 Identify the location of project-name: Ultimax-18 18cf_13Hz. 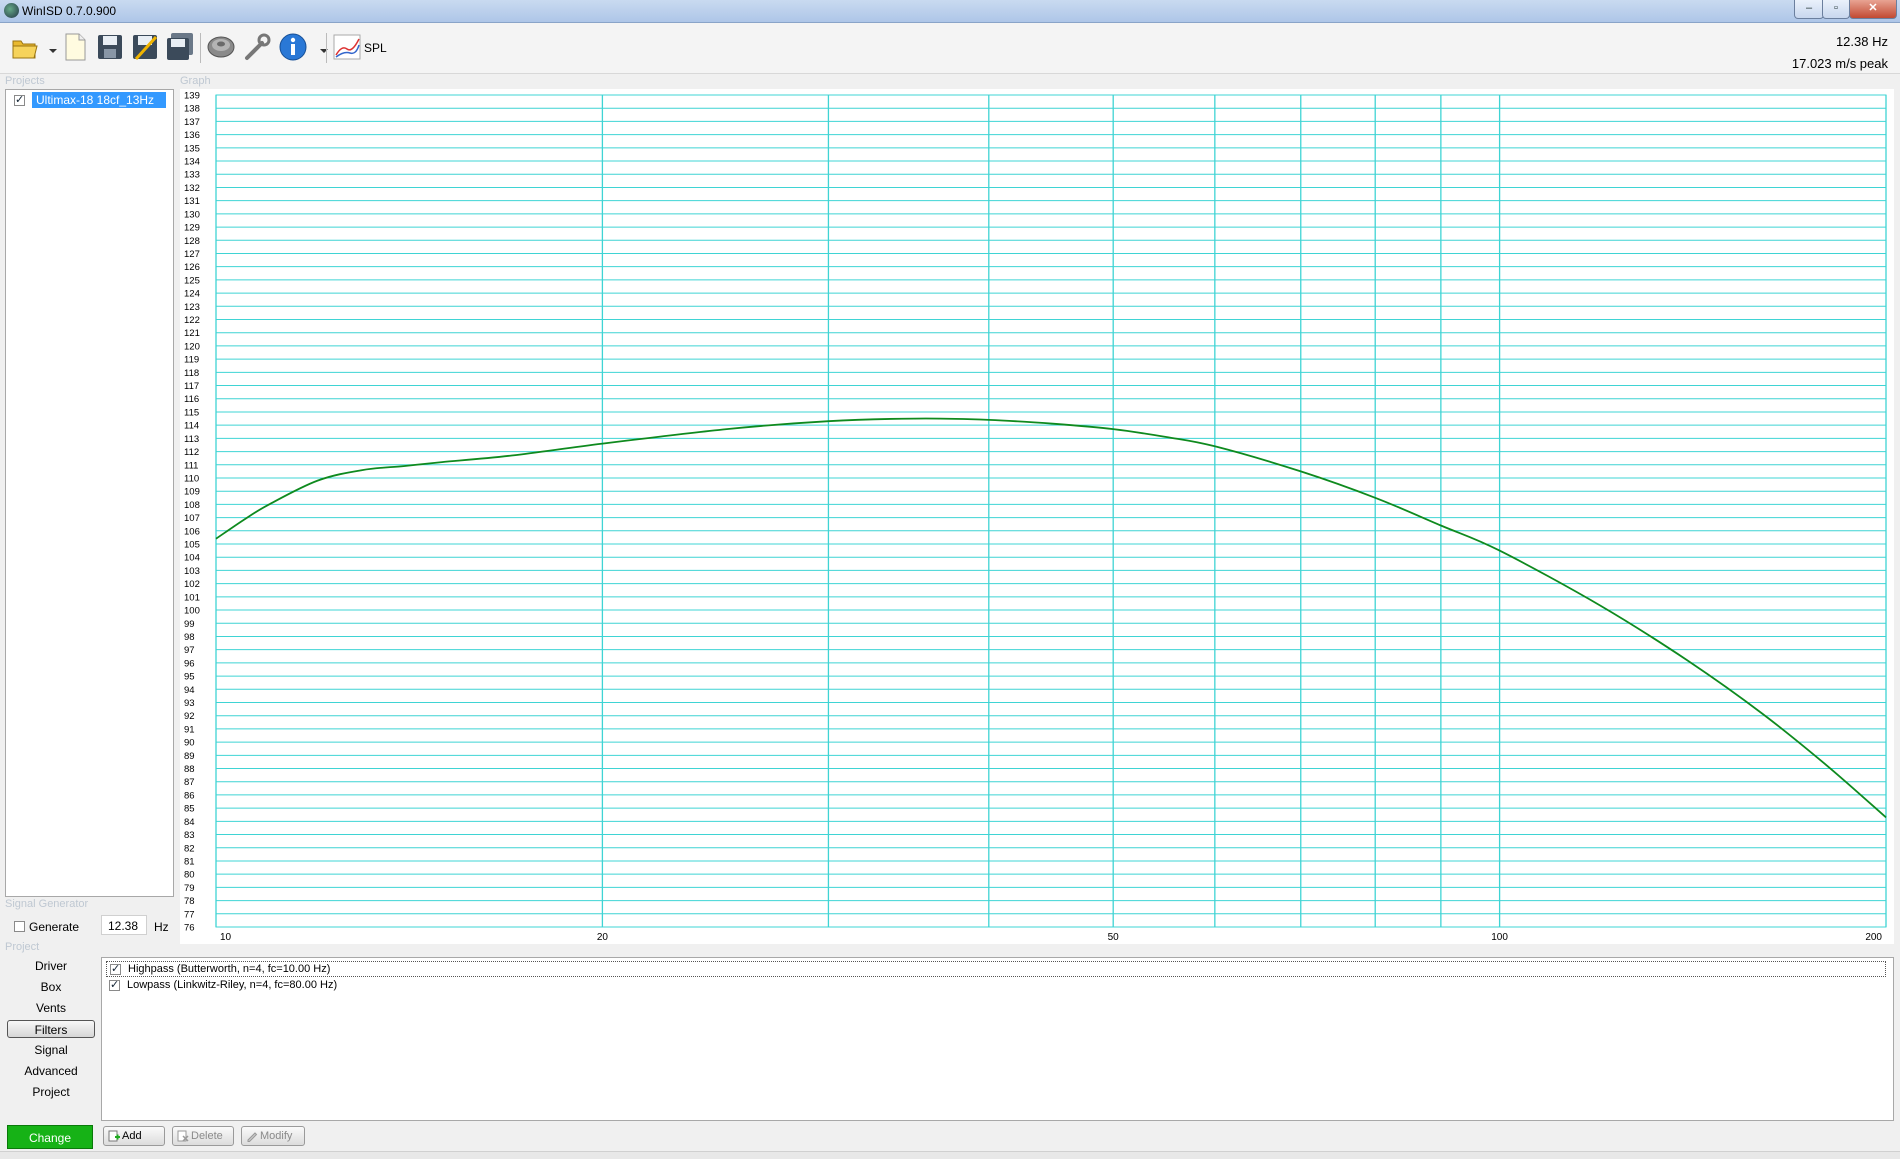
(99, 100).